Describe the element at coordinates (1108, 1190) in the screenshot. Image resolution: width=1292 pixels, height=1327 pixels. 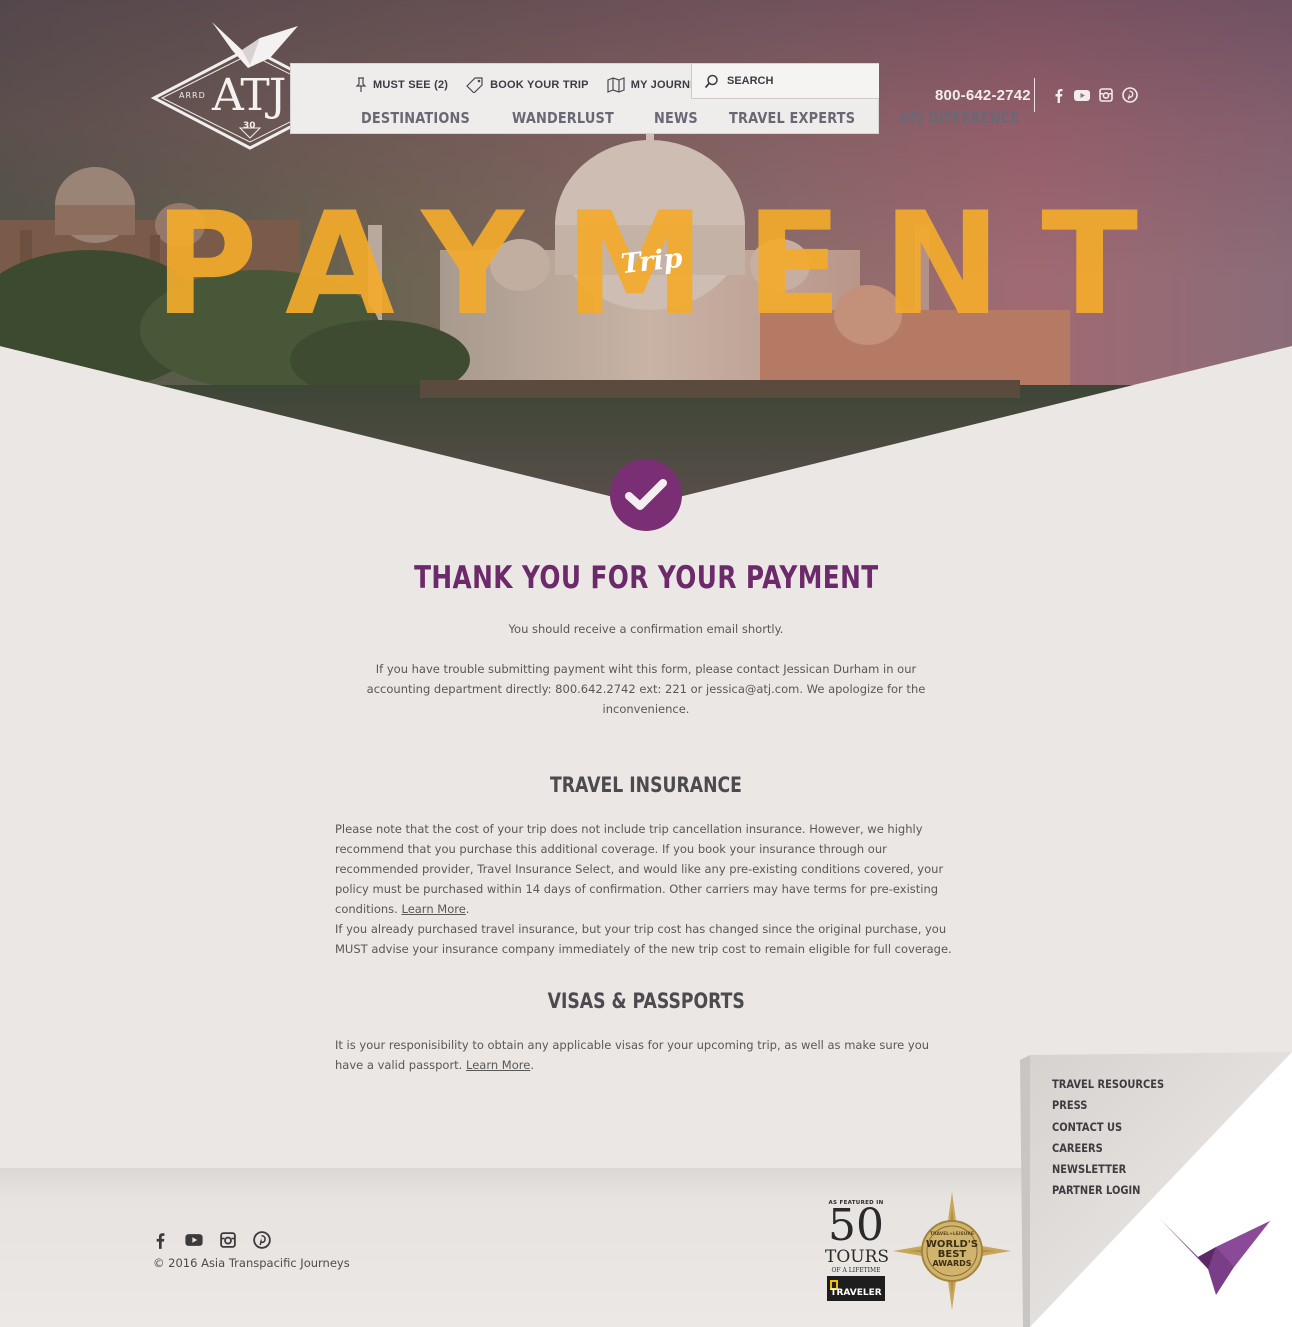
I see `partner-login-link: PARTNER LOGIN` at that location.